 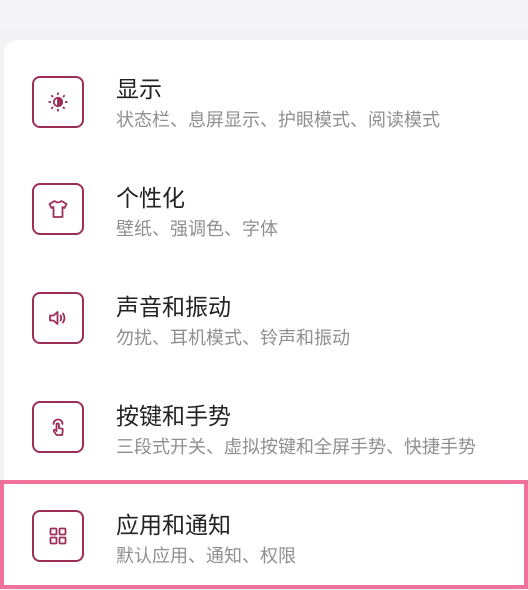 What do you see at coordinates (197, 229) in the screenshot?
I see `settings-item-subtitle: 壁纸、强调色、字体` at bounding box center [197, 229].